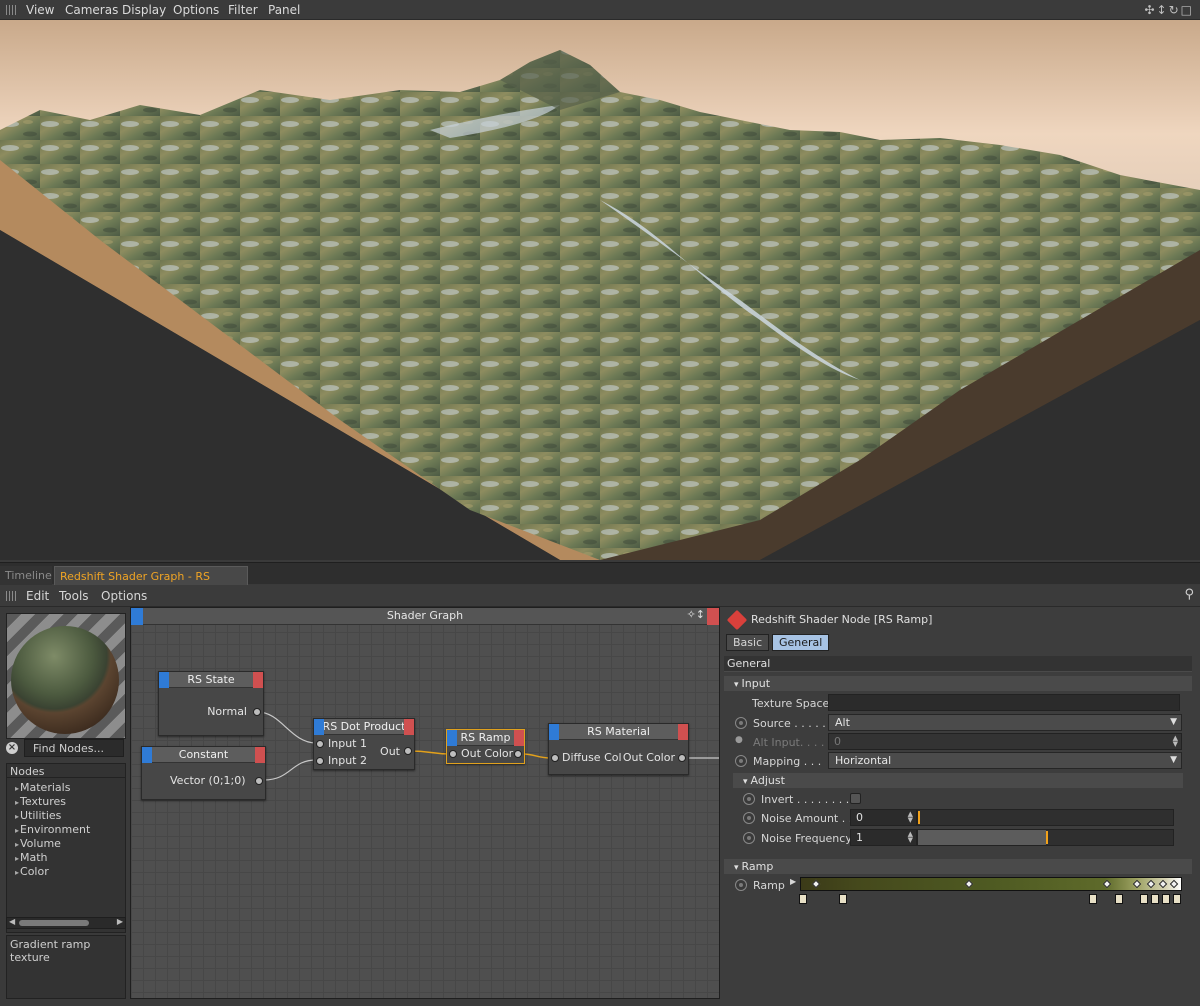 This screenshot has height=1006, width=1200. What do you see at coordinates (65, 680) in the screenshot?
I see `preview-sphere` at bounding box center [65, 680].